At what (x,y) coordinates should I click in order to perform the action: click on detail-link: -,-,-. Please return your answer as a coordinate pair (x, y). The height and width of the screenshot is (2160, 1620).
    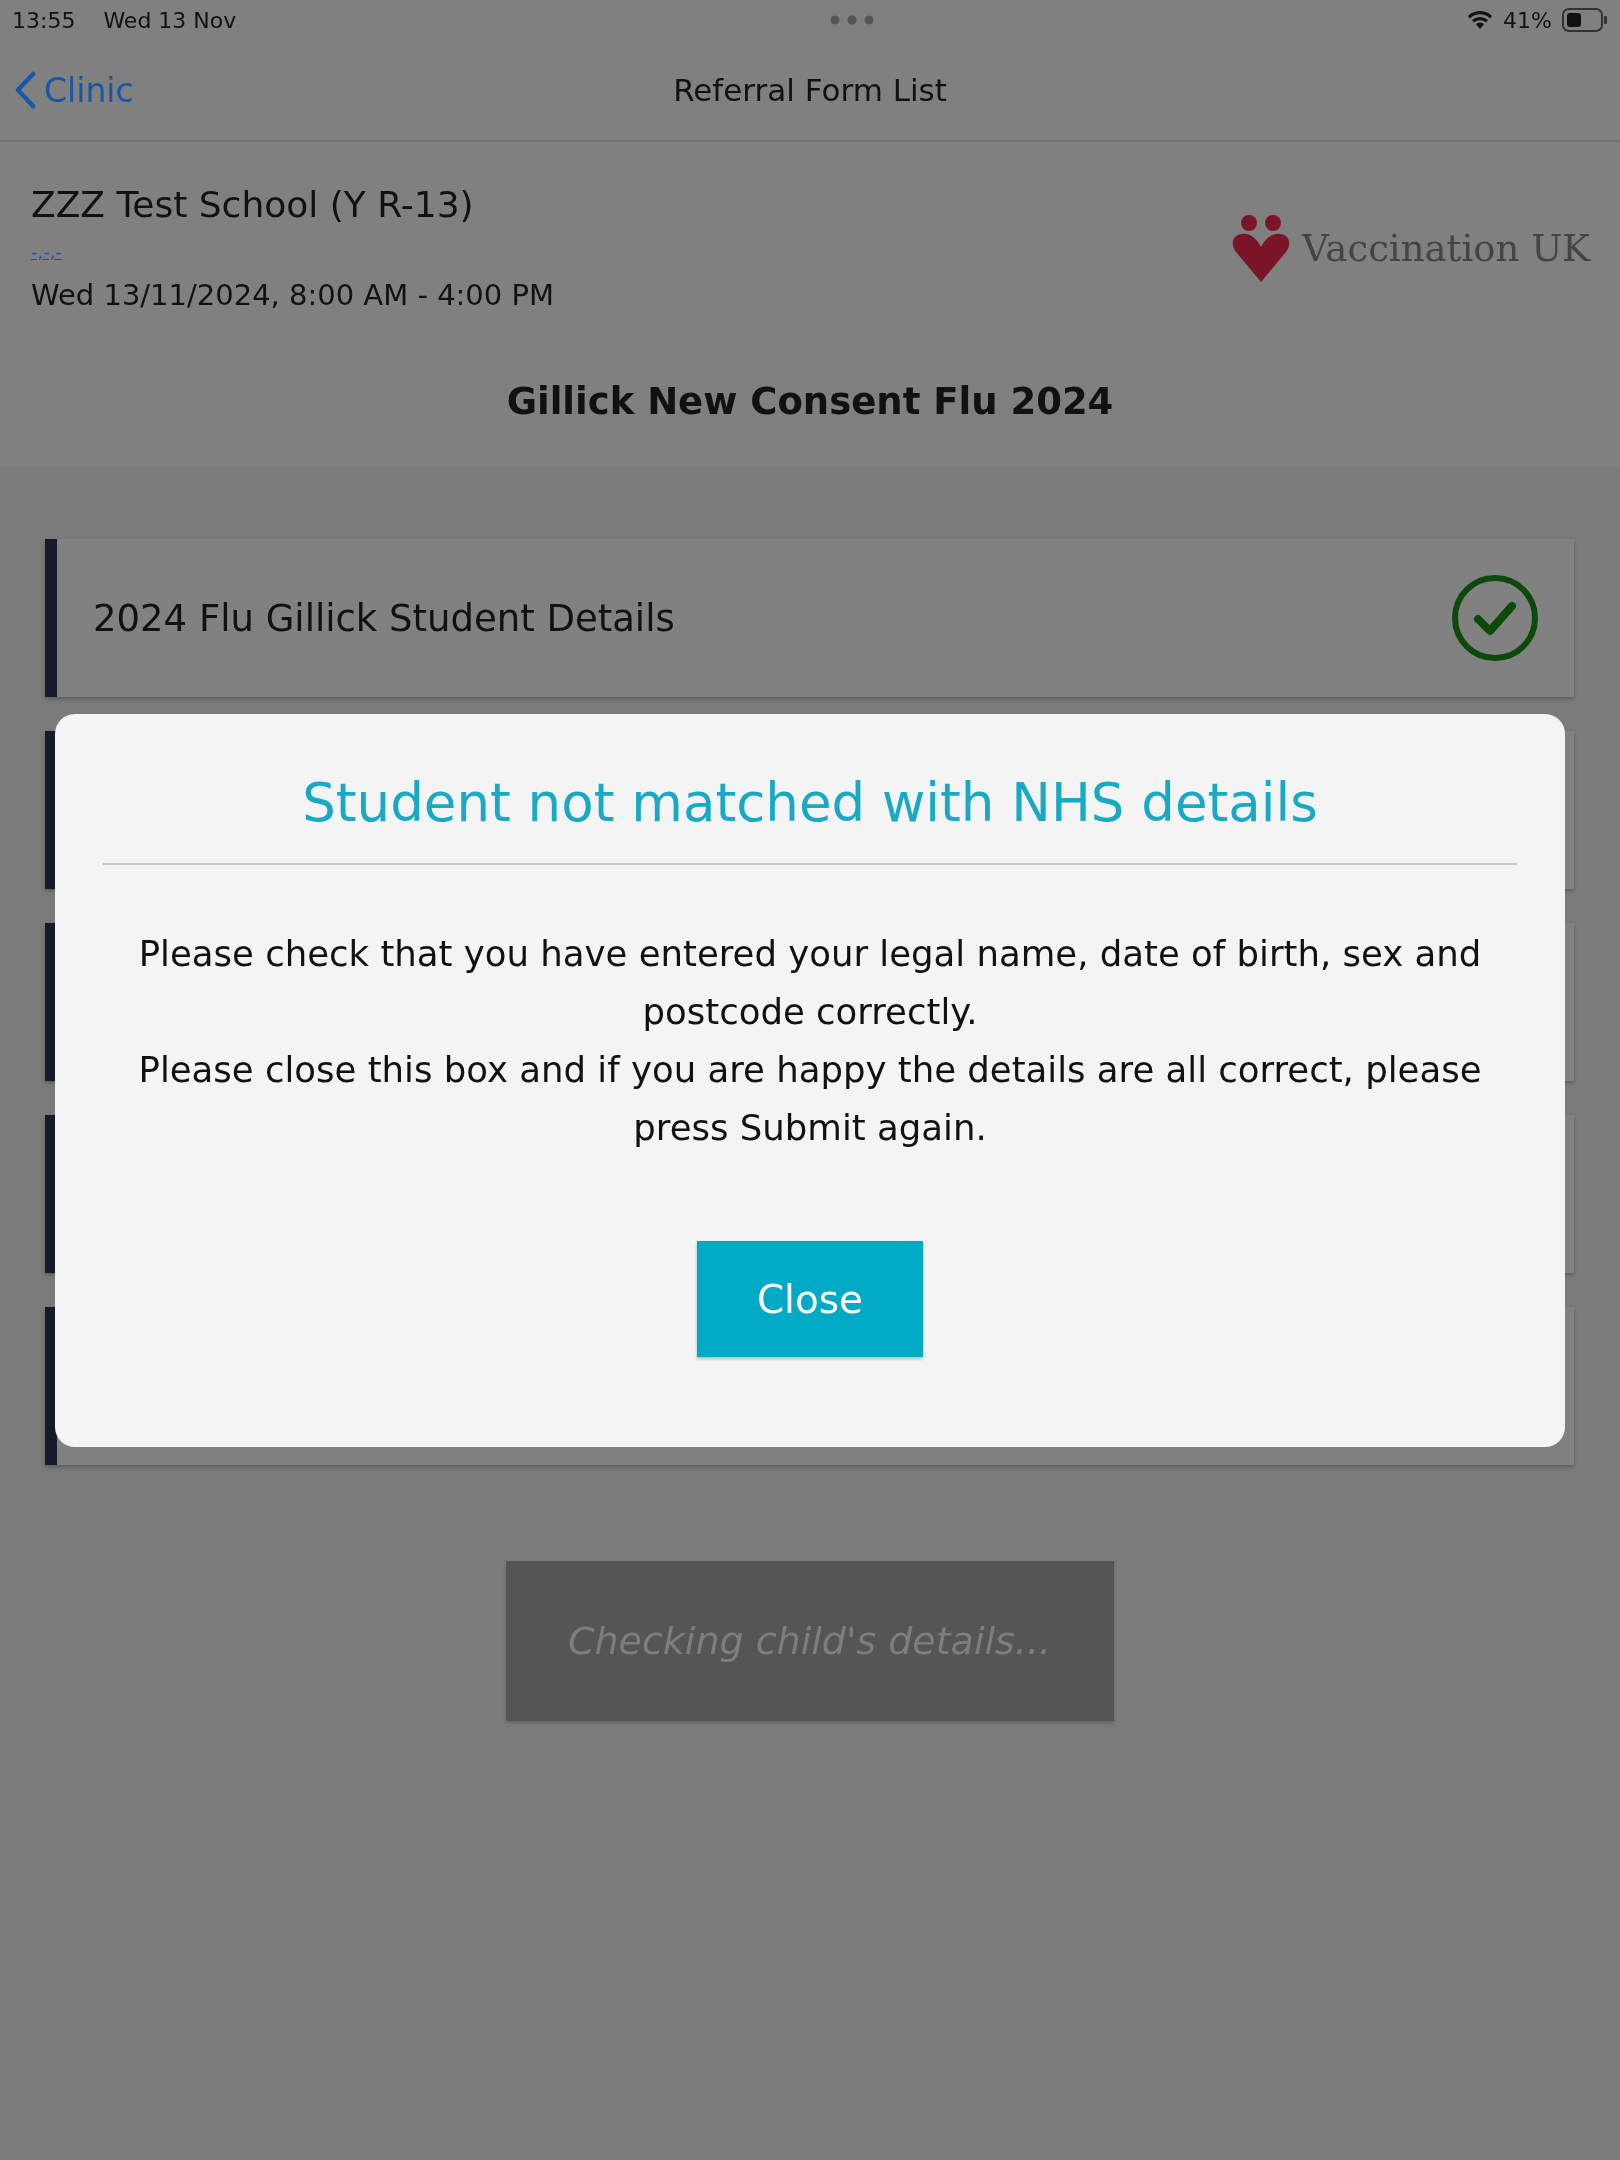
    Looking at the image, I should click on (46, 251).